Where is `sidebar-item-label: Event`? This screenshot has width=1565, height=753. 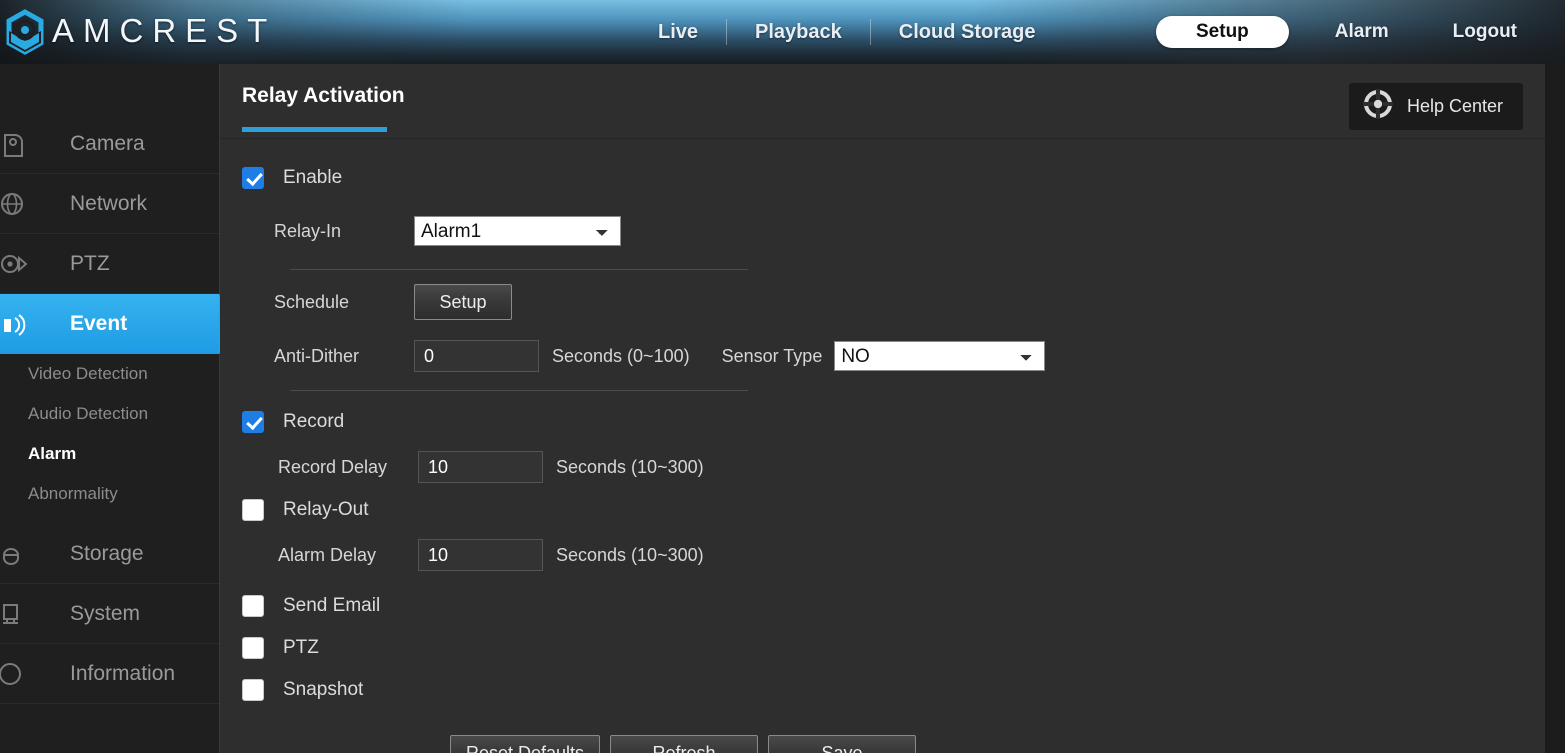 sidebar-item-label: Event is located at coordinates (99, 323).